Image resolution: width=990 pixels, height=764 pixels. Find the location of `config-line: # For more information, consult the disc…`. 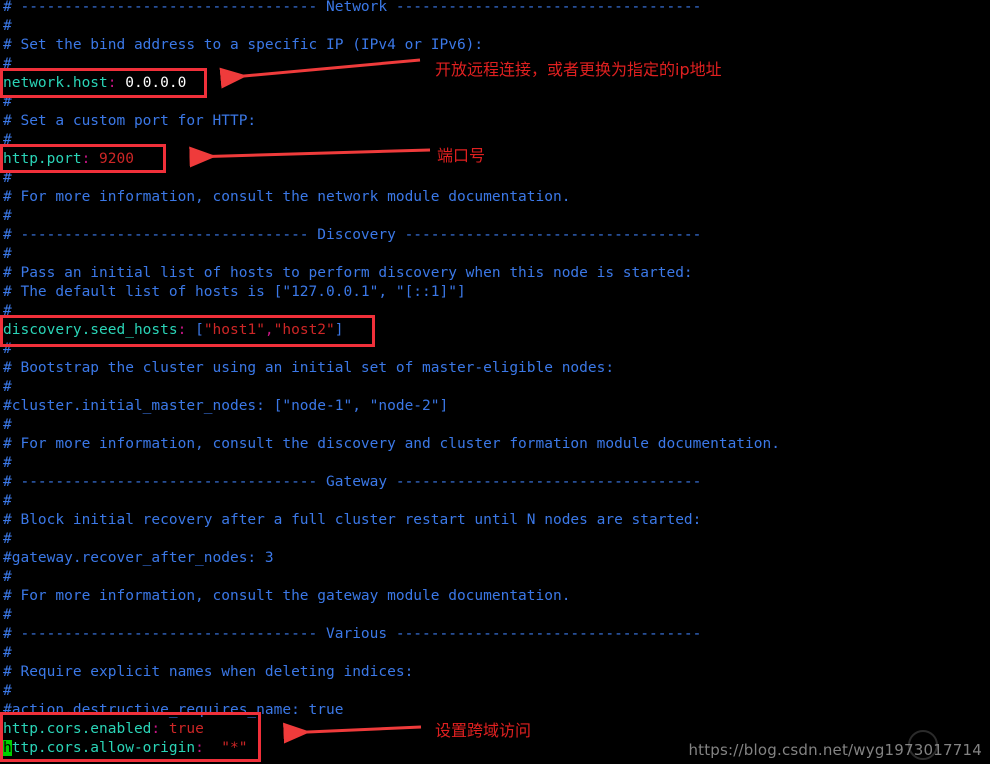

config-line: # For more information, consult the disc… is located at coordinates (391, 444).